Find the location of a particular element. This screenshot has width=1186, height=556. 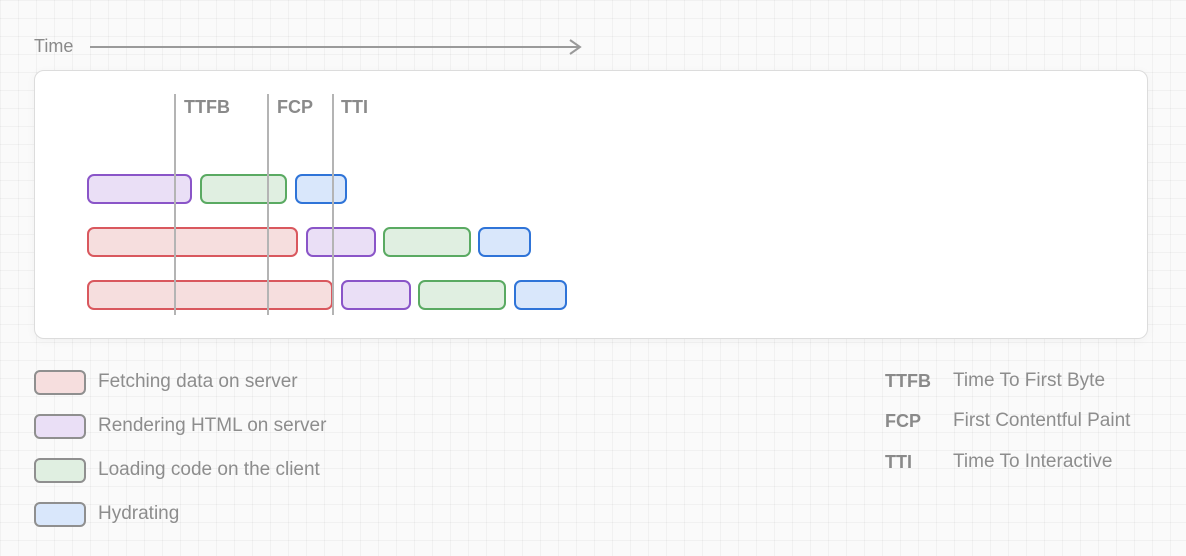

legend-item-fetching: Fetching data on server is located at coordinates (166, 382).